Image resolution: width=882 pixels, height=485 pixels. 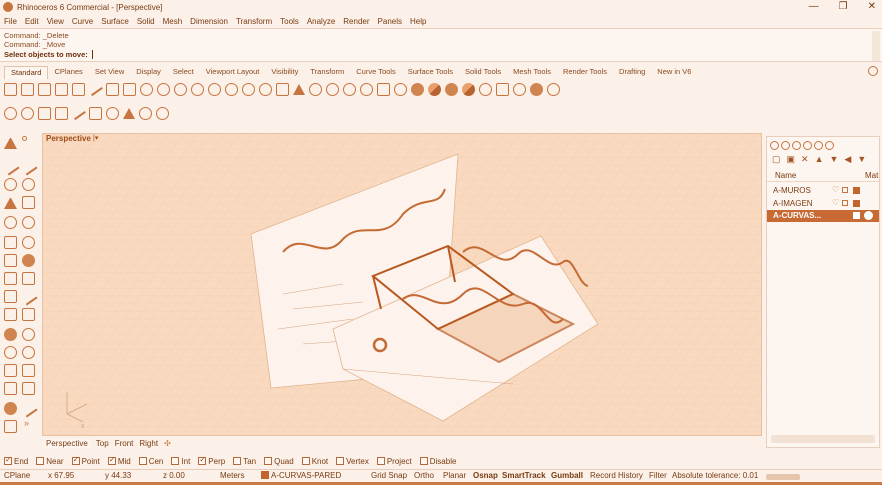 I want to click on teapot-icon, so click(x=27, y=113).